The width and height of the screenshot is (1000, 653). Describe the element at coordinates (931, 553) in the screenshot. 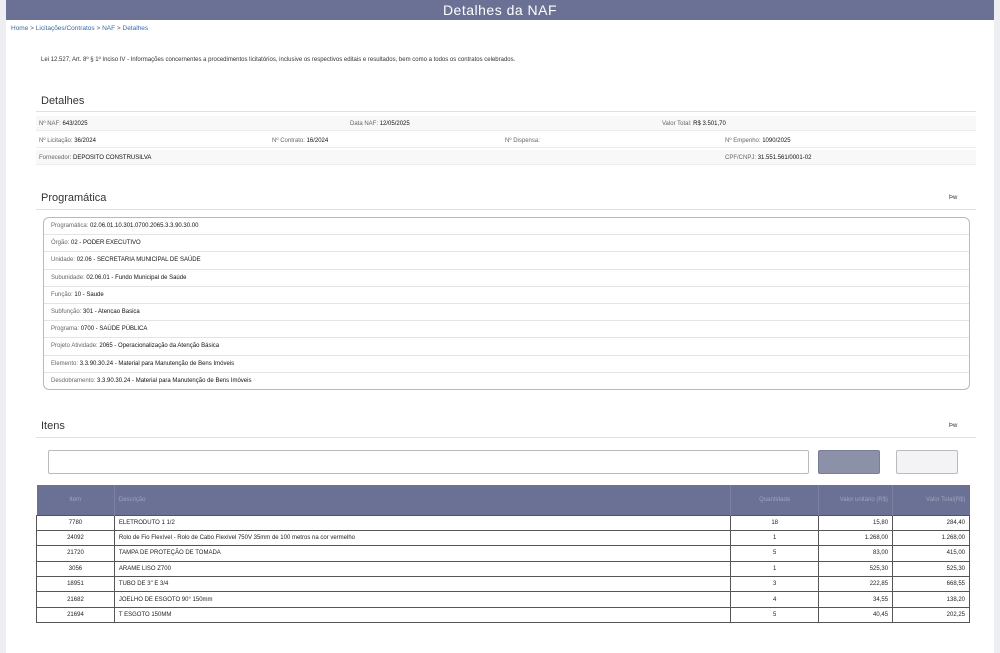

I see `item-total: 415,00` at that location.